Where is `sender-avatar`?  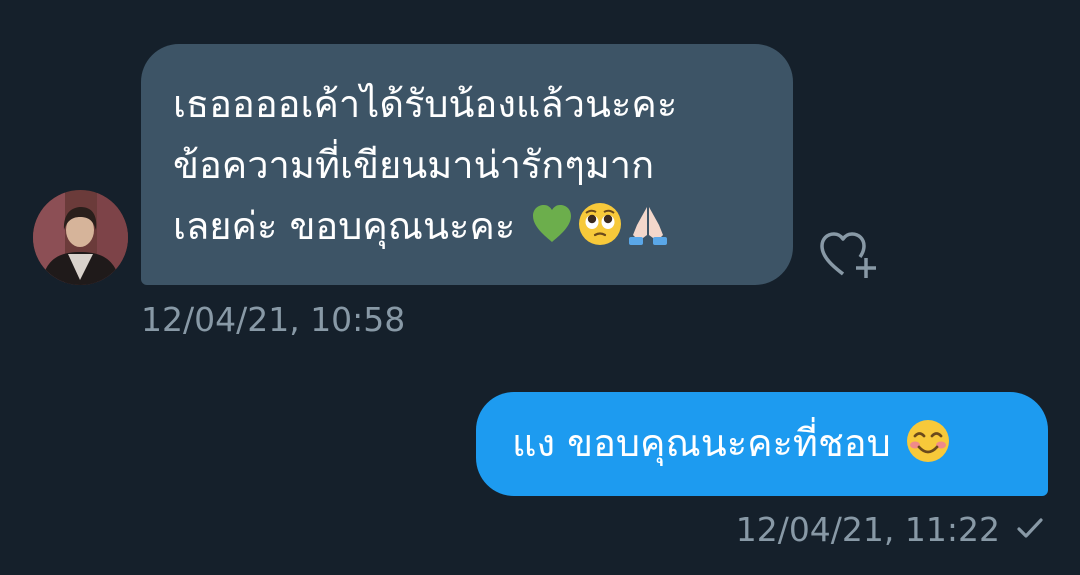
sender-avatar is located at coordinates (80, 237).